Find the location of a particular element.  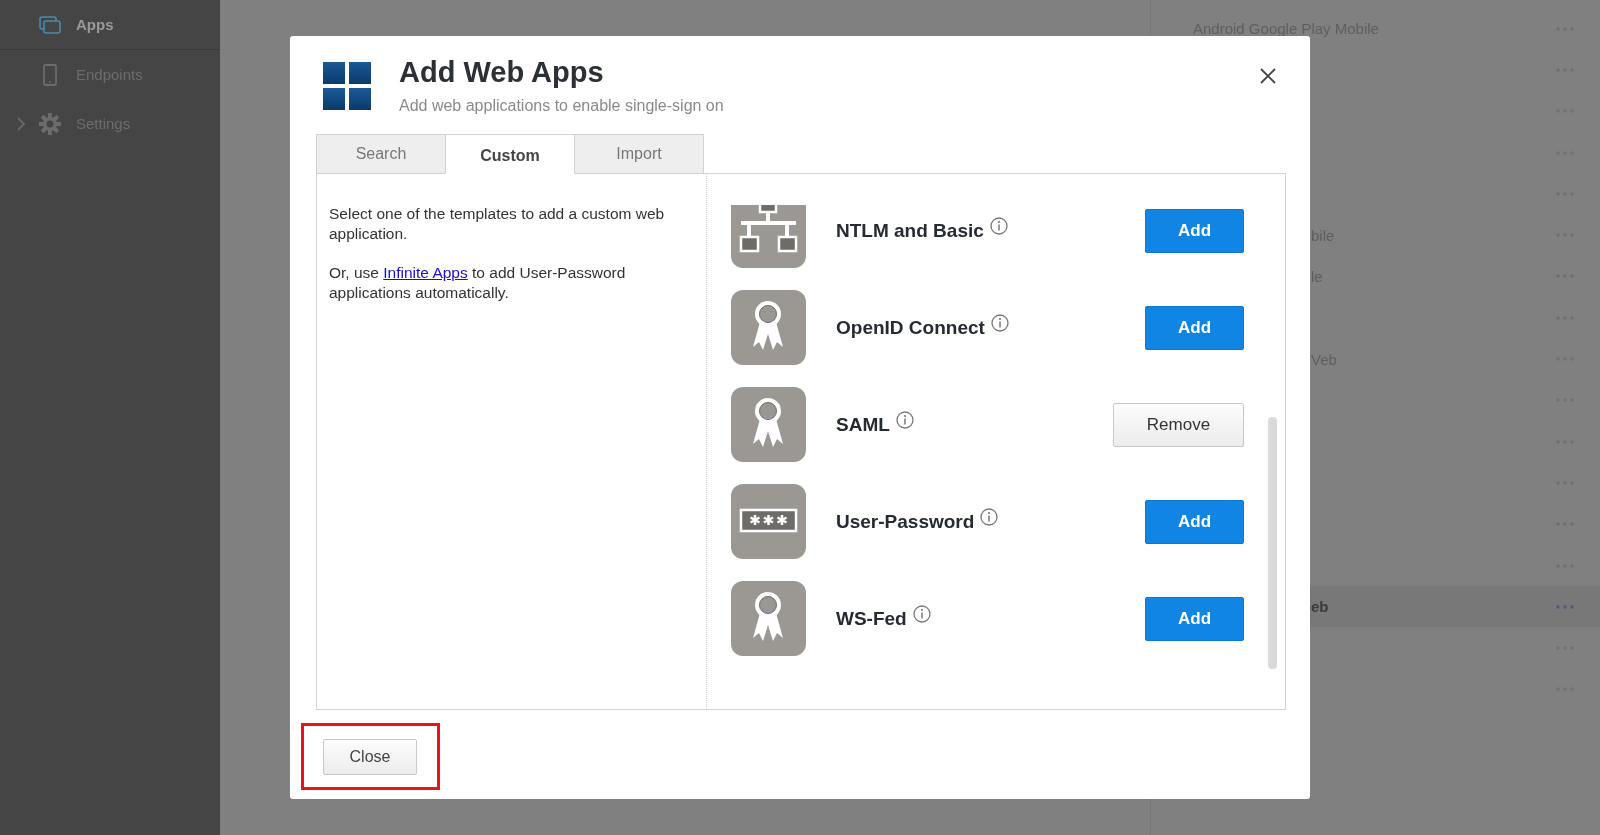

template-name: OpenID Connect is located at coordinates (910, 327).